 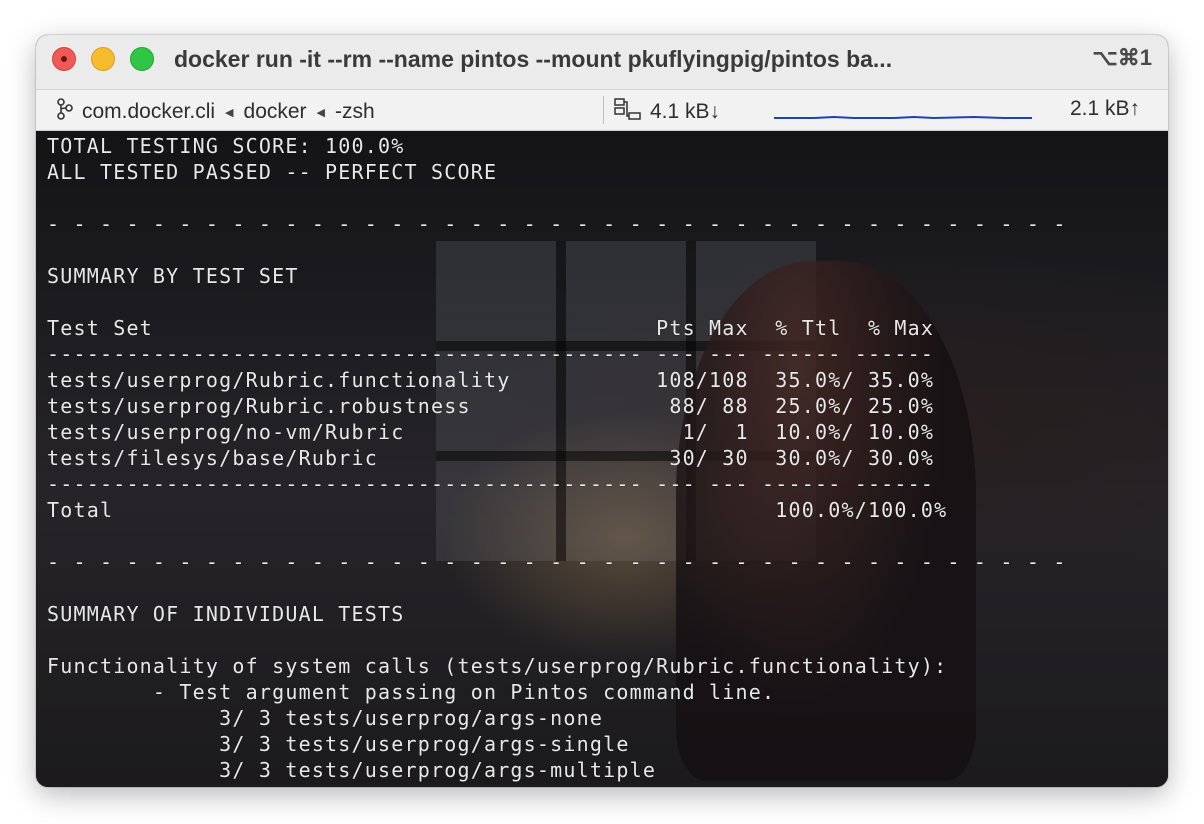 What do you see at coordinates (903, 117) in the screenshot?
I see `network-sparkline` at bounding box center [903, 117].